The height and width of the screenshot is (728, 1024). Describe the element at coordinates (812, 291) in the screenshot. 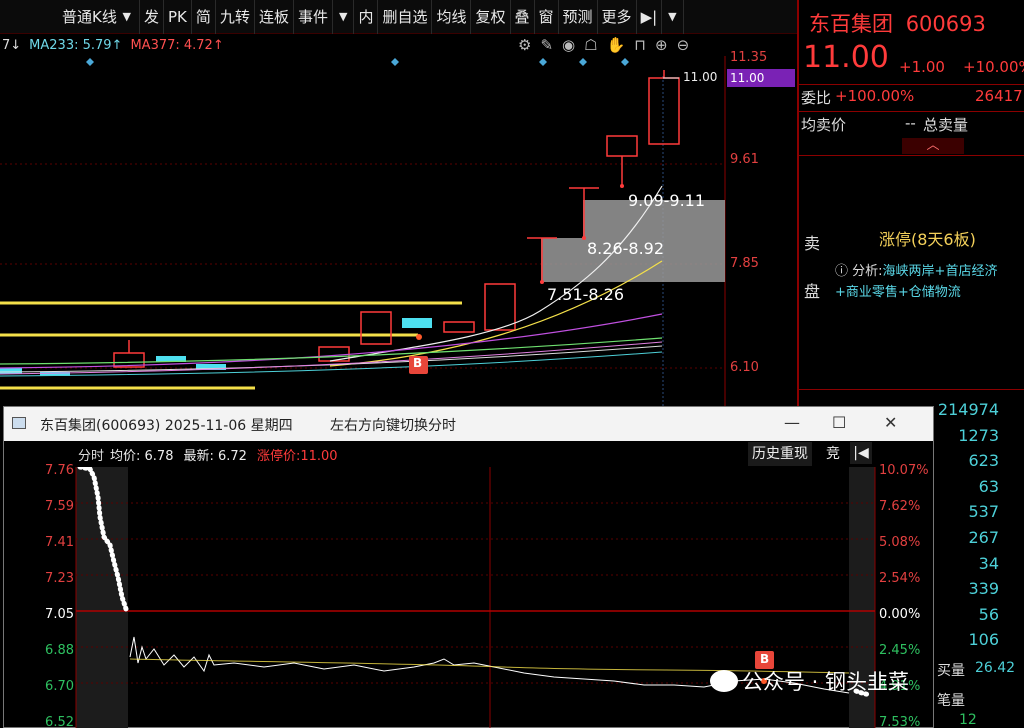

I see `sell-side-bottom: 盘` at that location.